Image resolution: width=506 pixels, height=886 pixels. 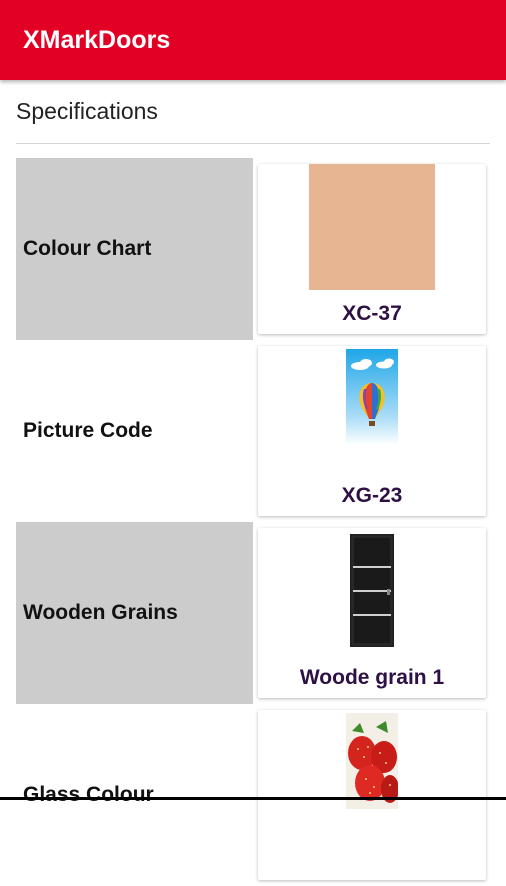 I want to click on section-divider, so click(x=253, y=143).